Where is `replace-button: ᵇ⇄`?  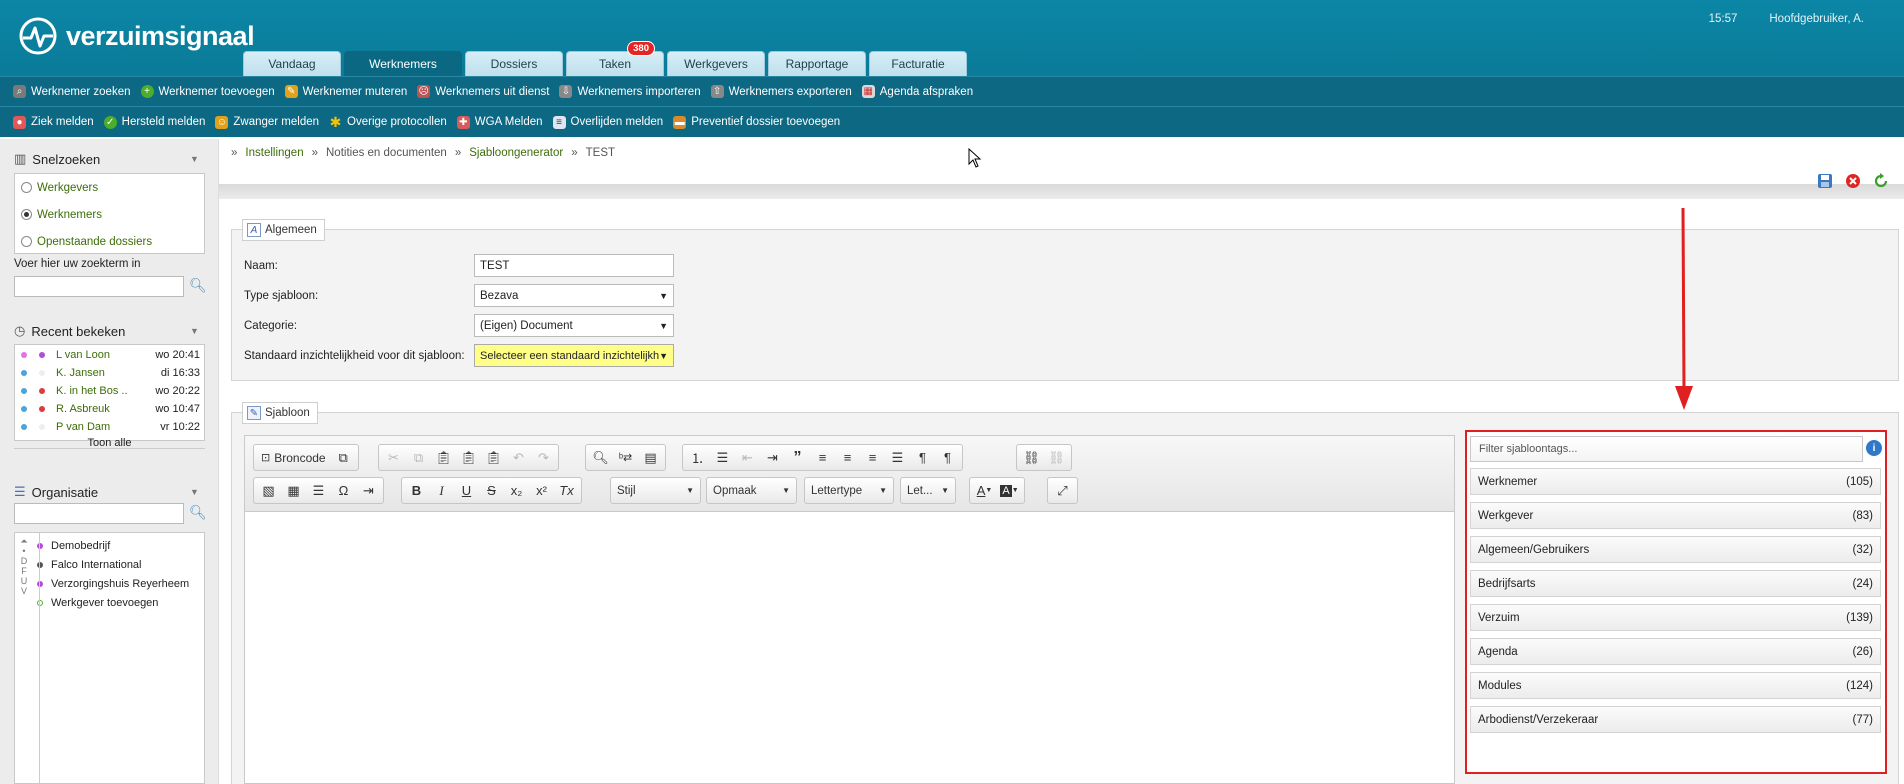 replace-button: ᵇ⇄ is located at coordinates (625, 457).